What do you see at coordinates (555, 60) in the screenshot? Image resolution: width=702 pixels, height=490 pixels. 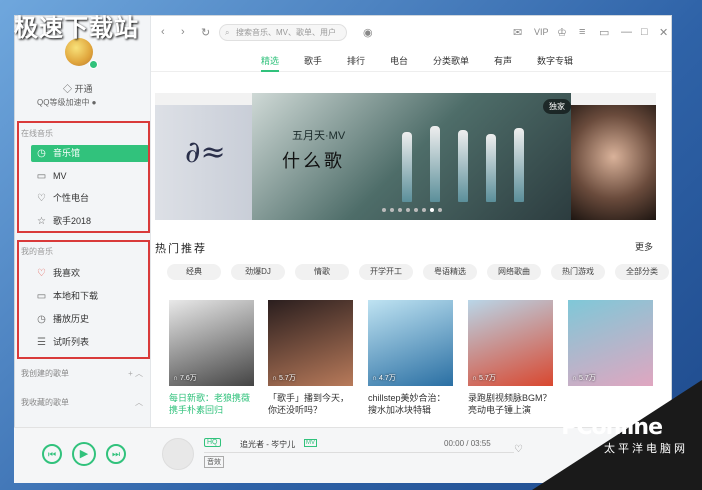 I see `tab-digital-album: 数字专辑` at bounding box center [555, 60].